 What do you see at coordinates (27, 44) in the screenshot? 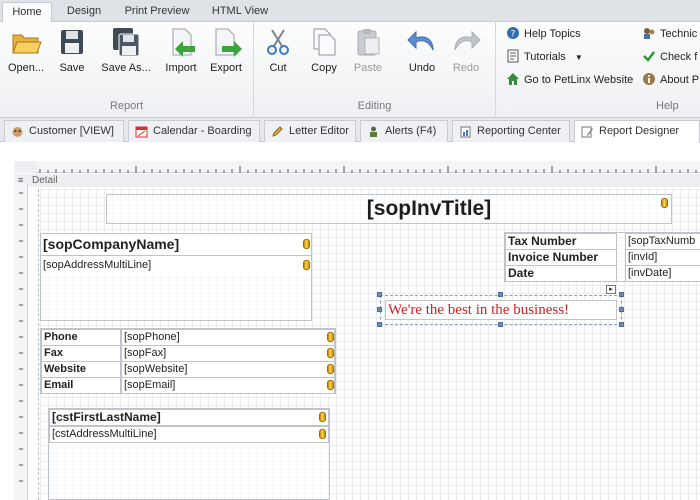
I see `folder-open-icon` at bounding box center [27, 44].